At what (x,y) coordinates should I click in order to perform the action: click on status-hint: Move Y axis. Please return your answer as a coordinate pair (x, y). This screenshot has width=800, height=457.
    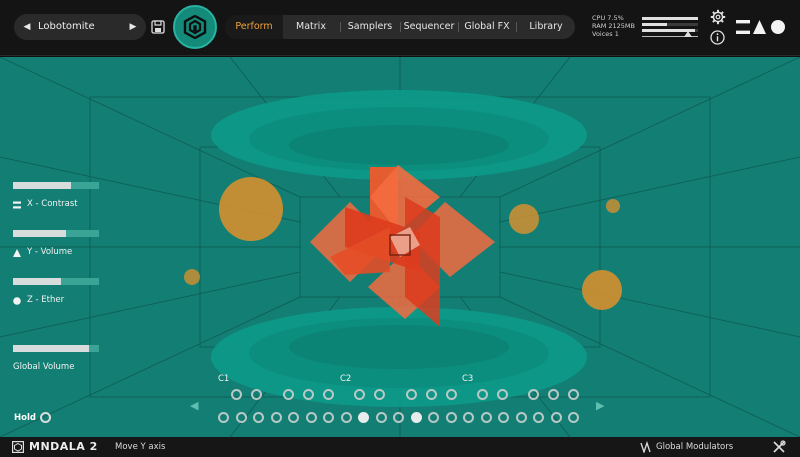
    Looking at the image, I should click on (140, 447).